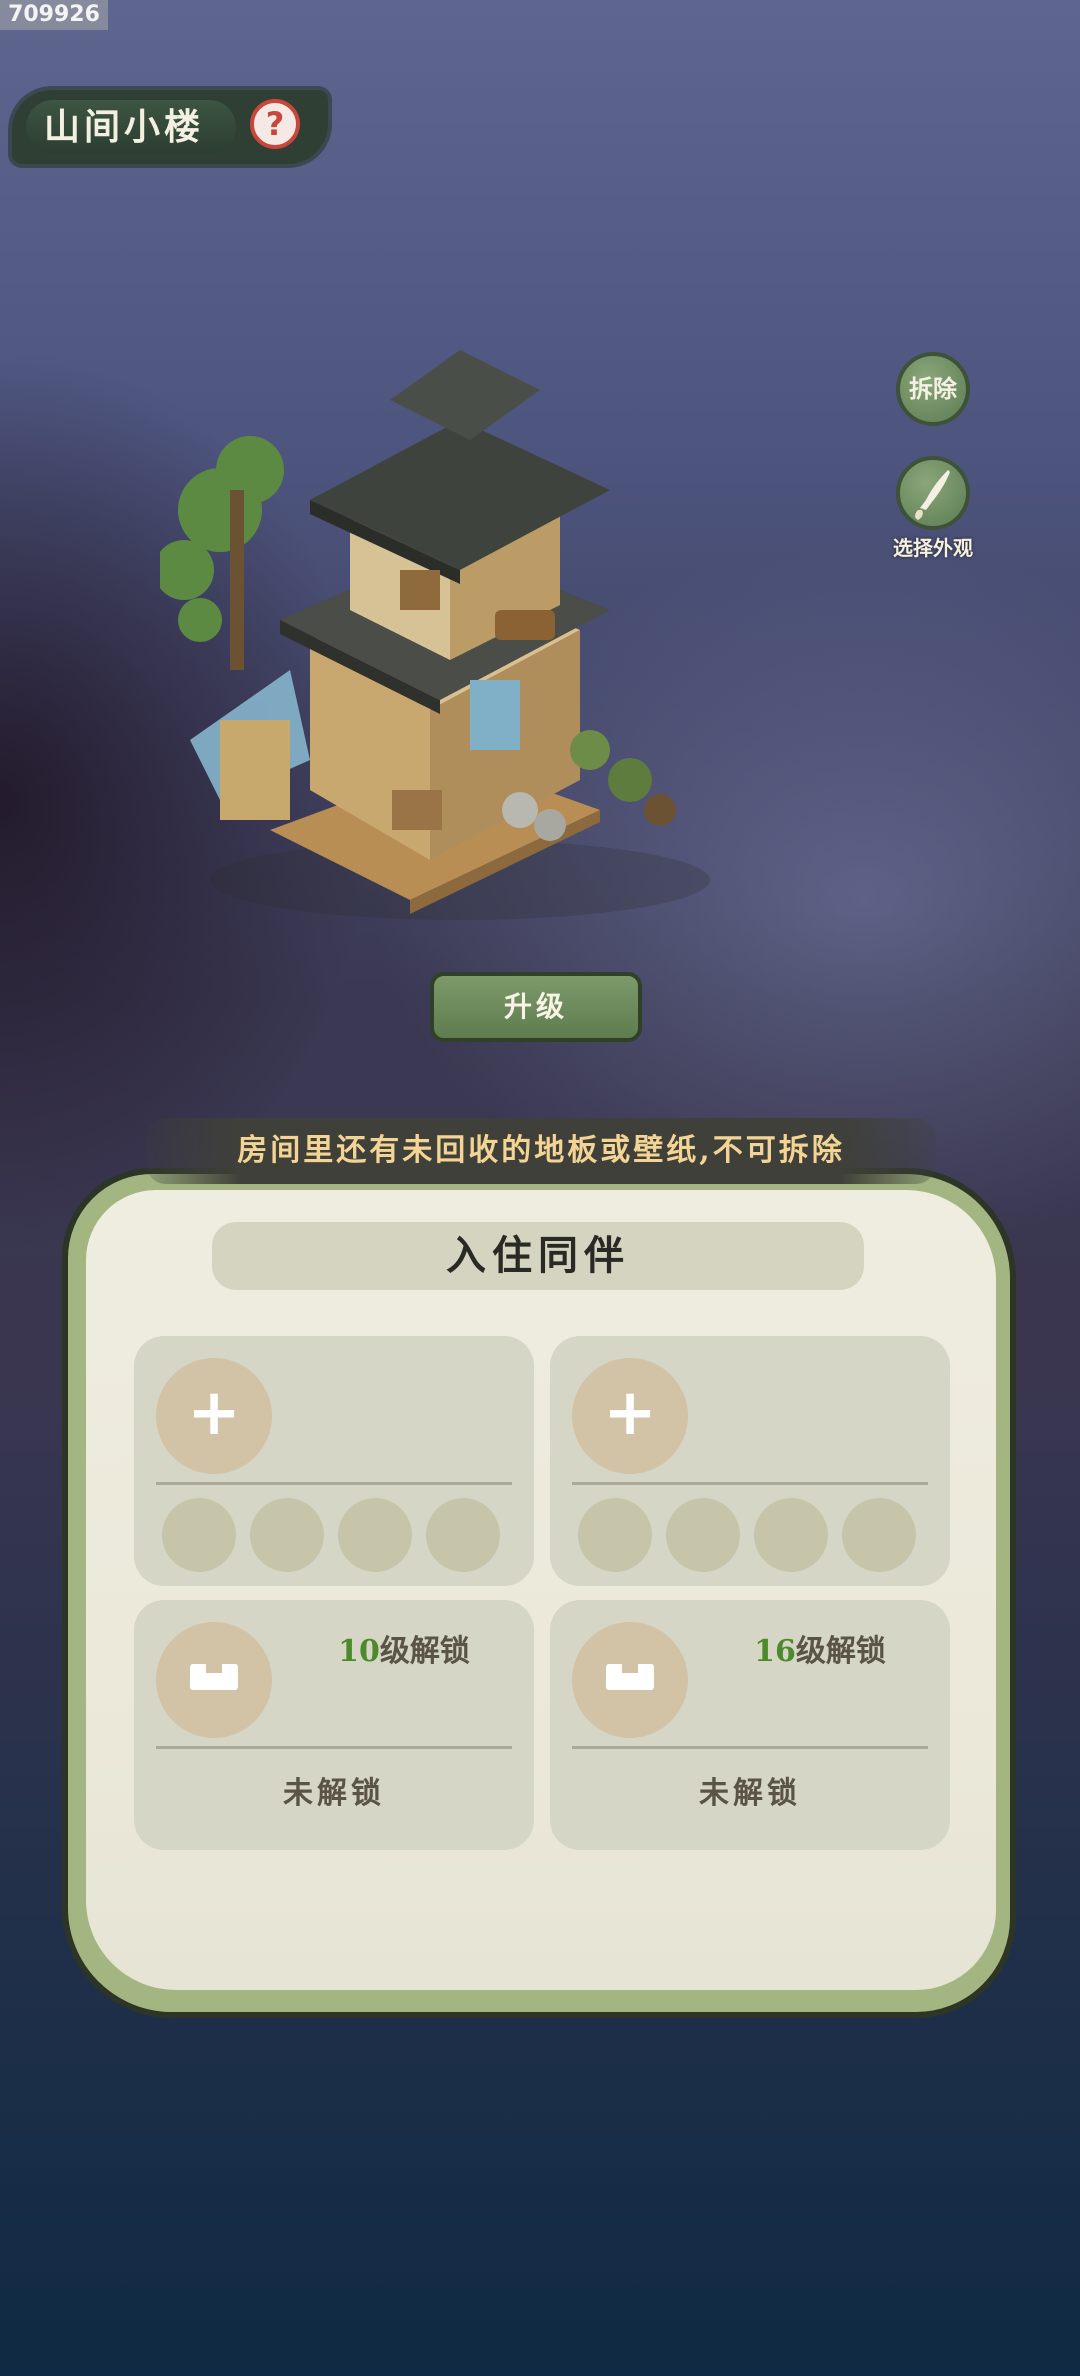 Image resolution: width=1080 pixels, height=2376 pixels. Describe the element at coordinates (775, 1651) in the screenshot. I see `unlock-level-number: 16` at that location.